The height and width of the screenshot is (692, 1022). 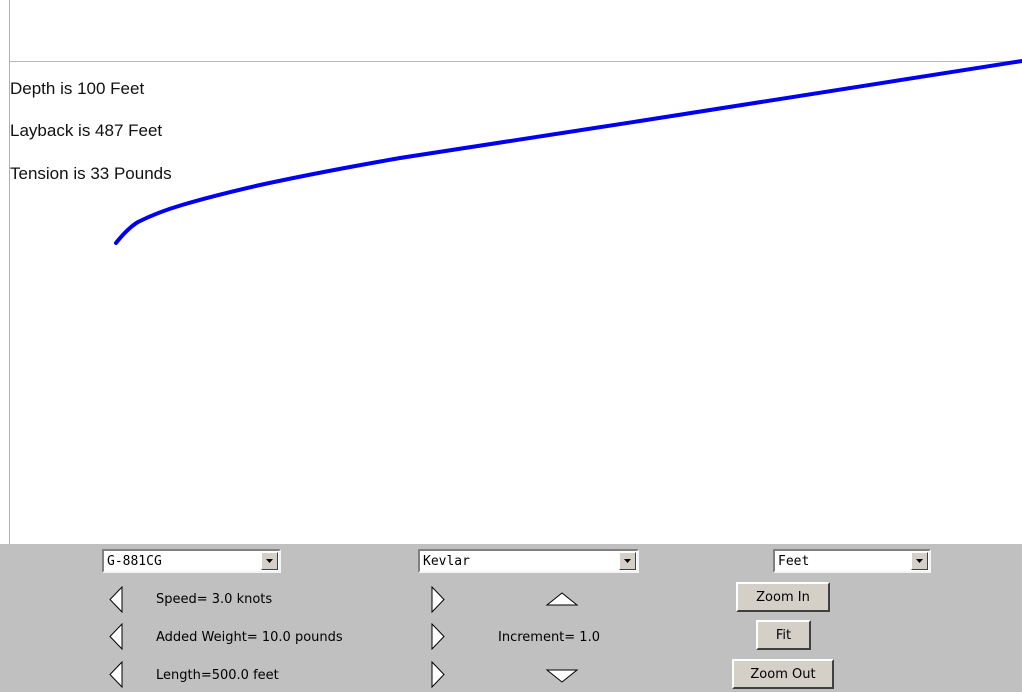 What do you see at coordinates (562, 599) in the screenshot?
I see `increment-up-icon` at bounding box center [562, 599].